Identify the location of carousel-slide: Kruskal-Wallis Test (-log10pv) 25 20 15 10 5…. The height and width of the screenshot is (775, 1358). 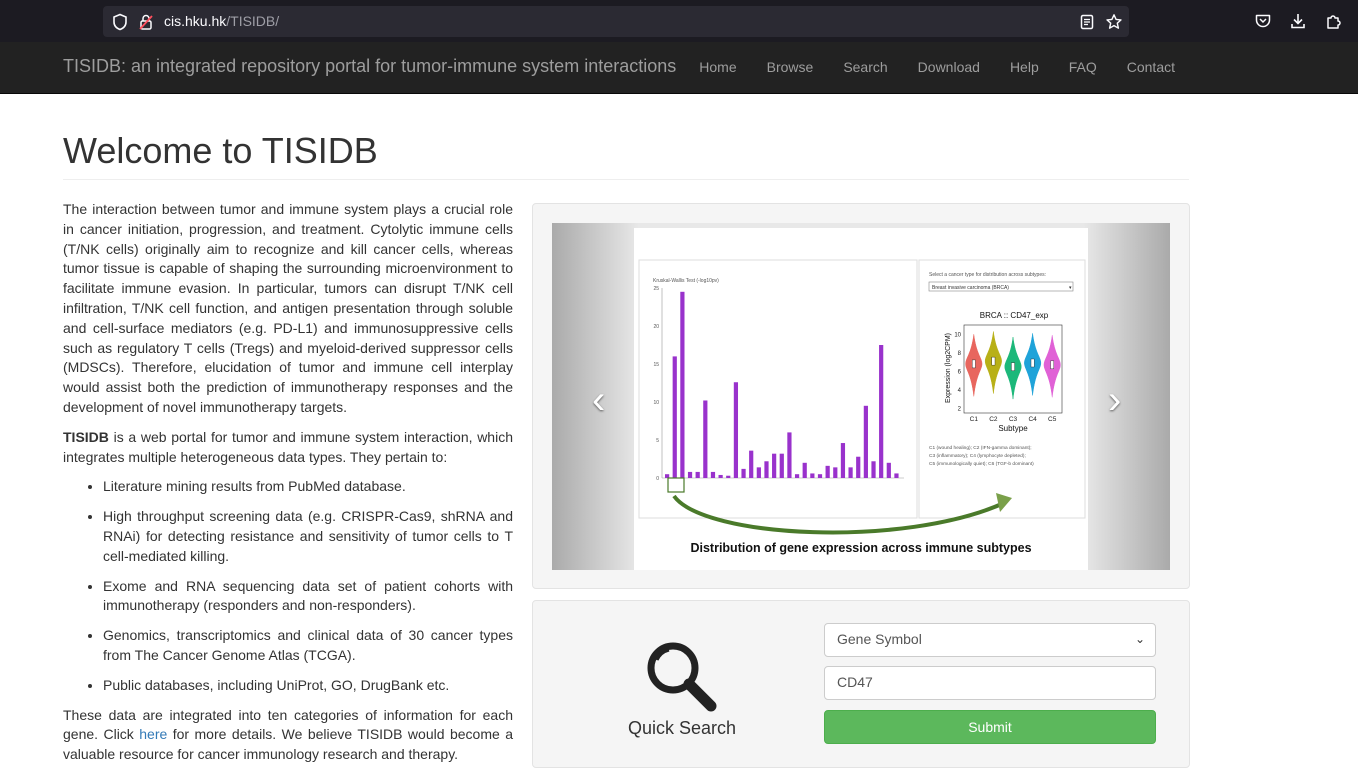
(861, 399).